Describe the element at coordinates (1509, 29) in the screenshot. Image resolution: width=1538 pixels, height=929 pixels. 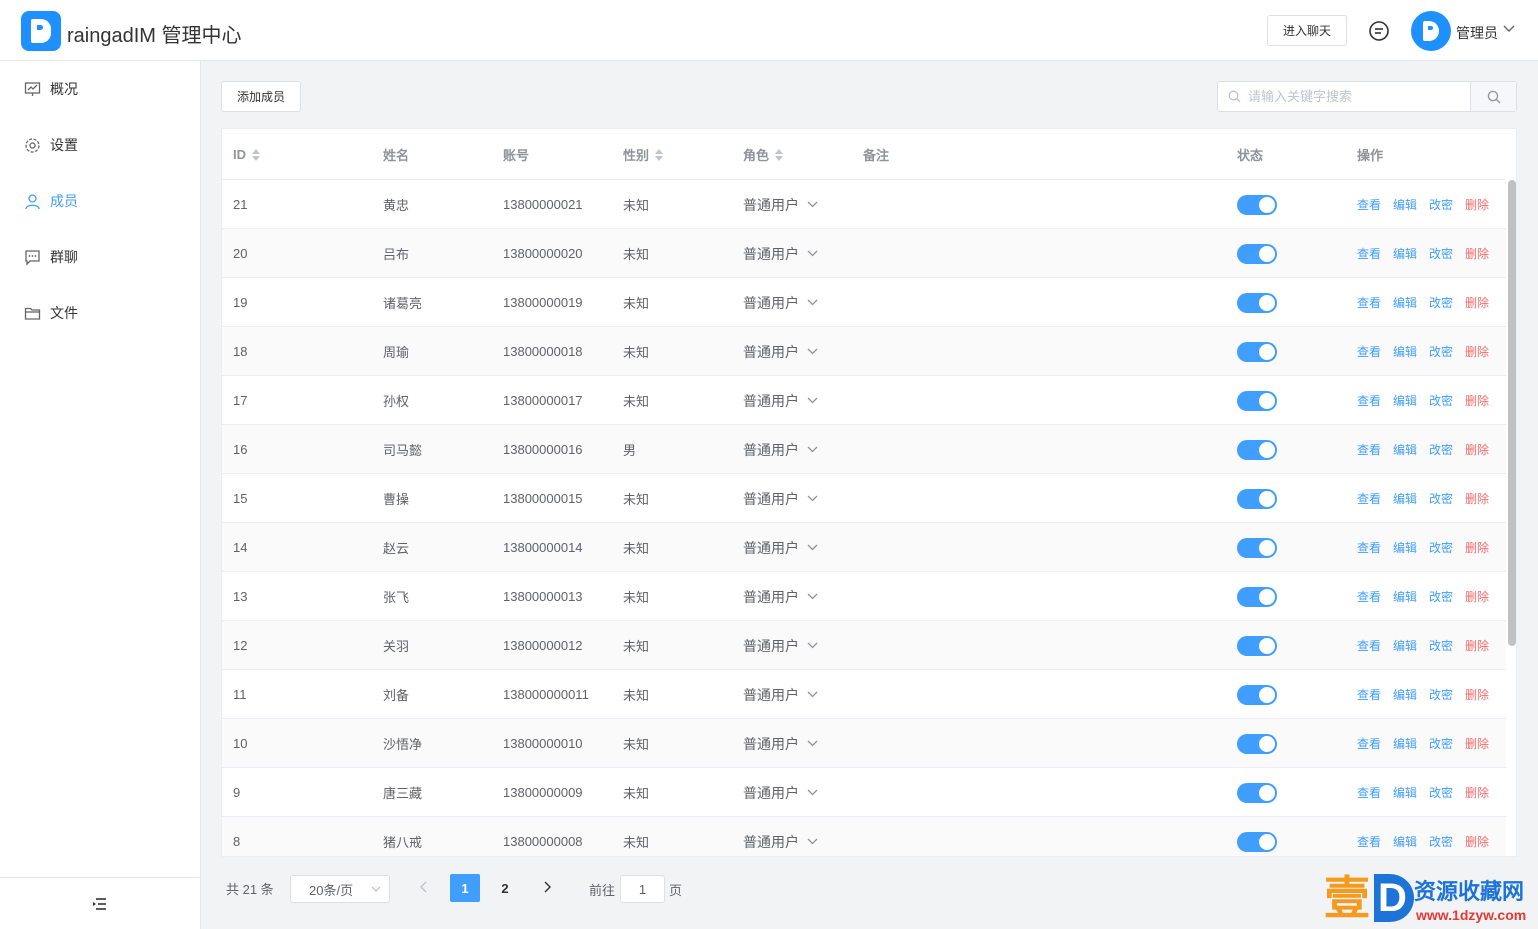
I see `chevron-down-icon` at that location.